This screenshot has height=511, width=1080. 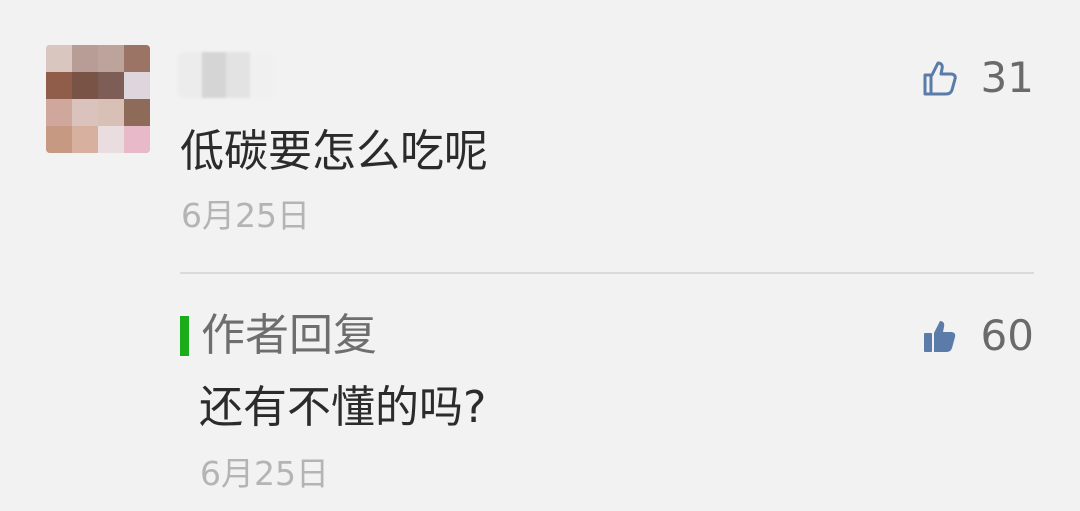 What do you see at coordinates (939, 336) in the screenshot?
I see `thumbs-up-filled-icon` at bounding box center [939, 336].